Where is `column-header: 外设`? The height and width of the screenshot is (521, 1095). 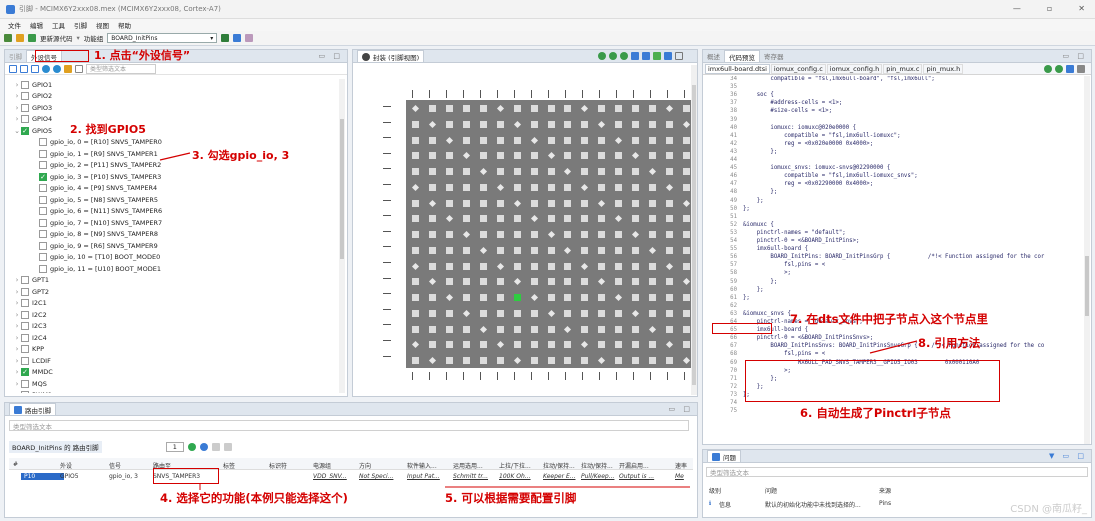 column-header: 外设 is located at coordinates (82, 465).